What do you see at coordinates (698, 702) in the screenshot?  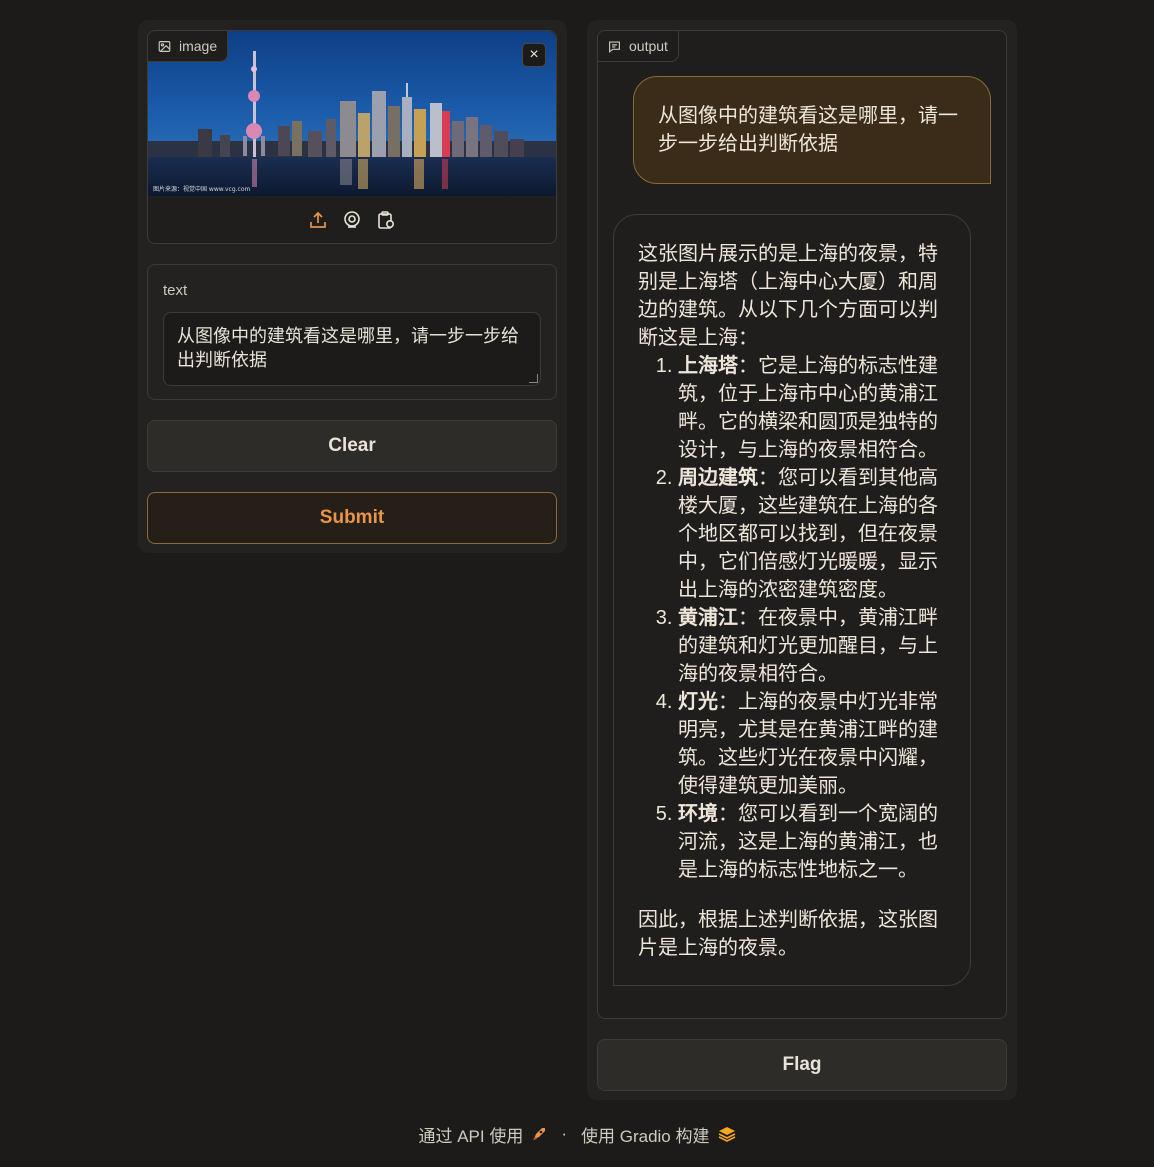 I see `list-item-title: 灯光` at bounding box center [698, 702].